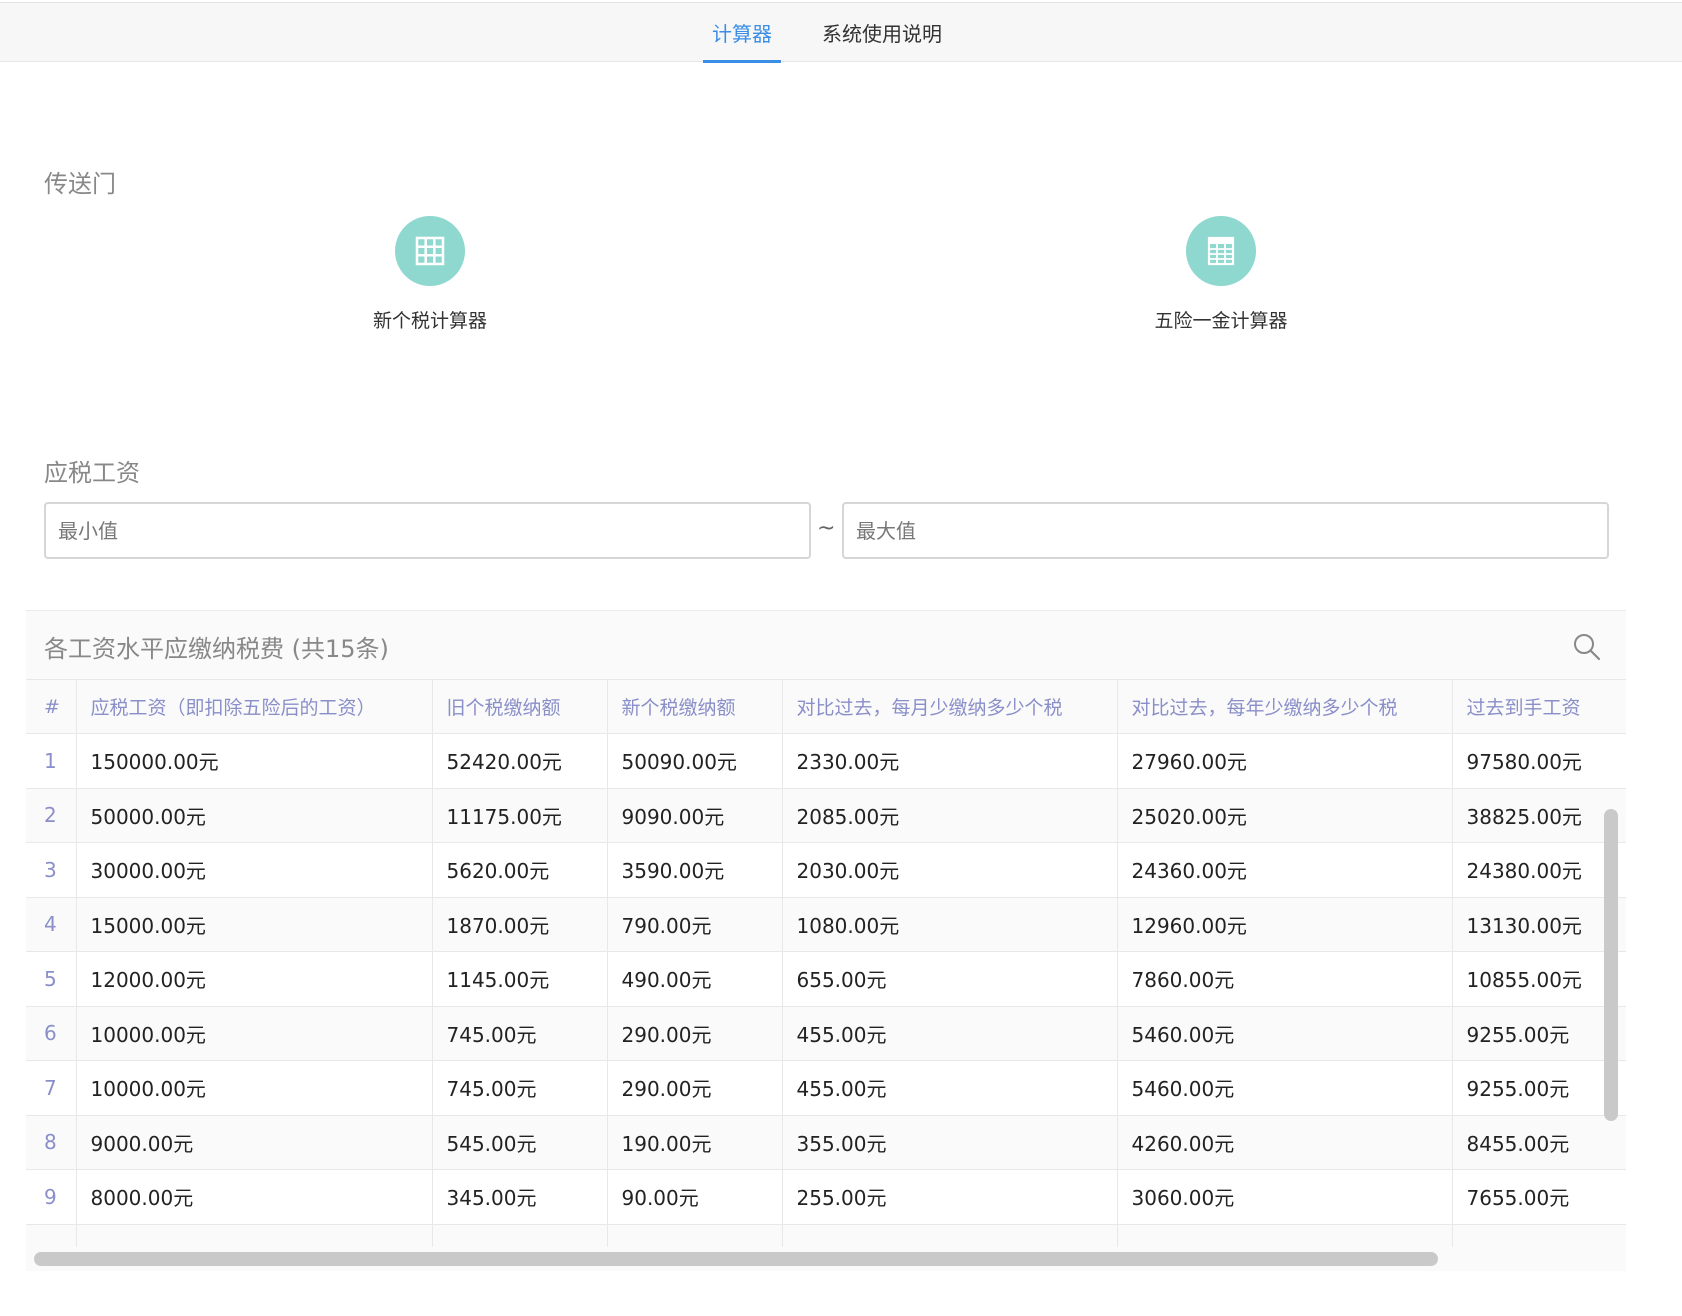 This screenshot has height=1316, width=1682. Describe the element at coordinates (51, 924) in the screenshot. I see `row-index: 4` at that location.